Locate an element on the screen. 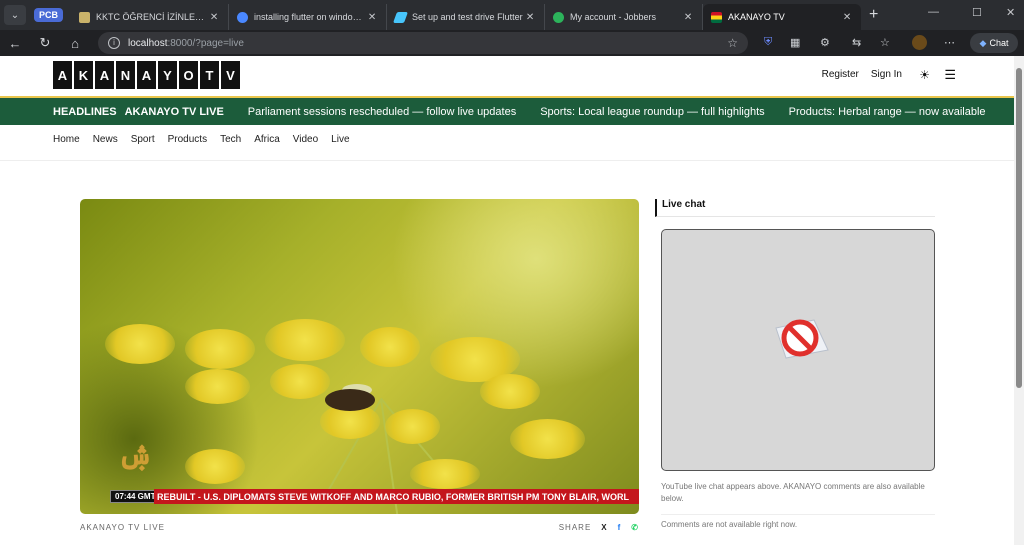 Image resolution: width=1024 pixels, height=545 pixels. nav-item-products: Products is located at coordinates (187, 139).